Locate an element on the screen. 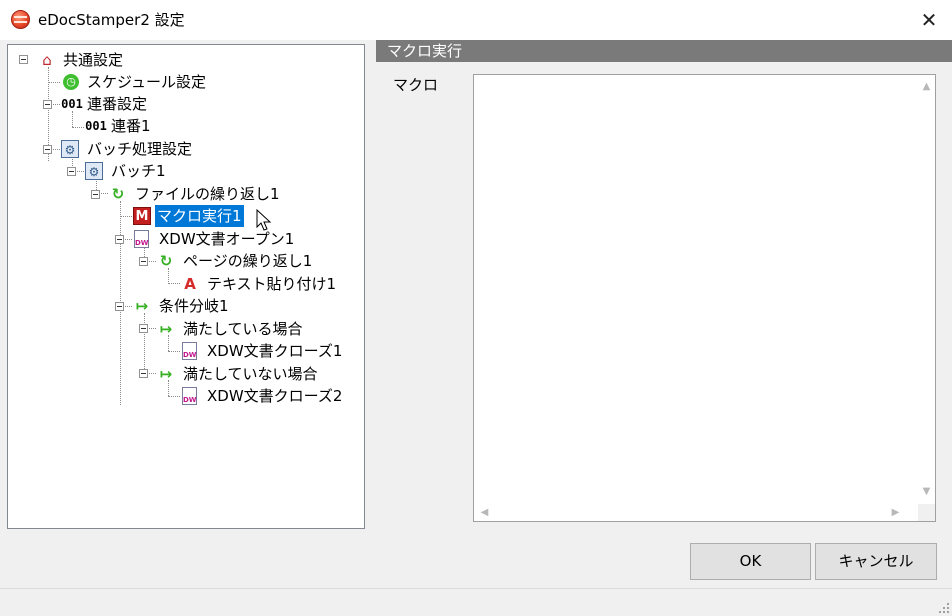 The height and width of the screenshot is (616, 952). horizontal-scrollbar: ◀ ▶ is located at coordinates (696, 512).